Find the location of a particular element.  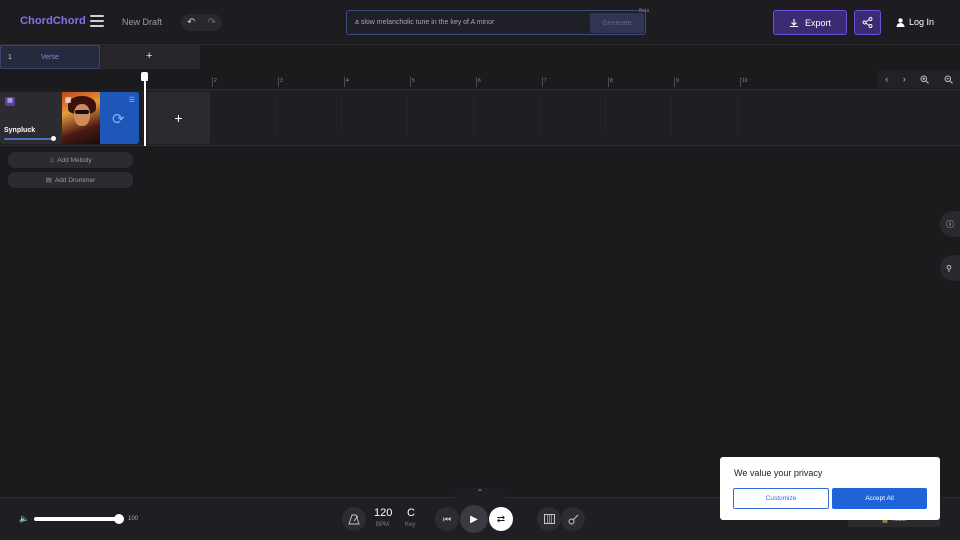

rewind-button: ⏮ is located at coordinates (447, 519).